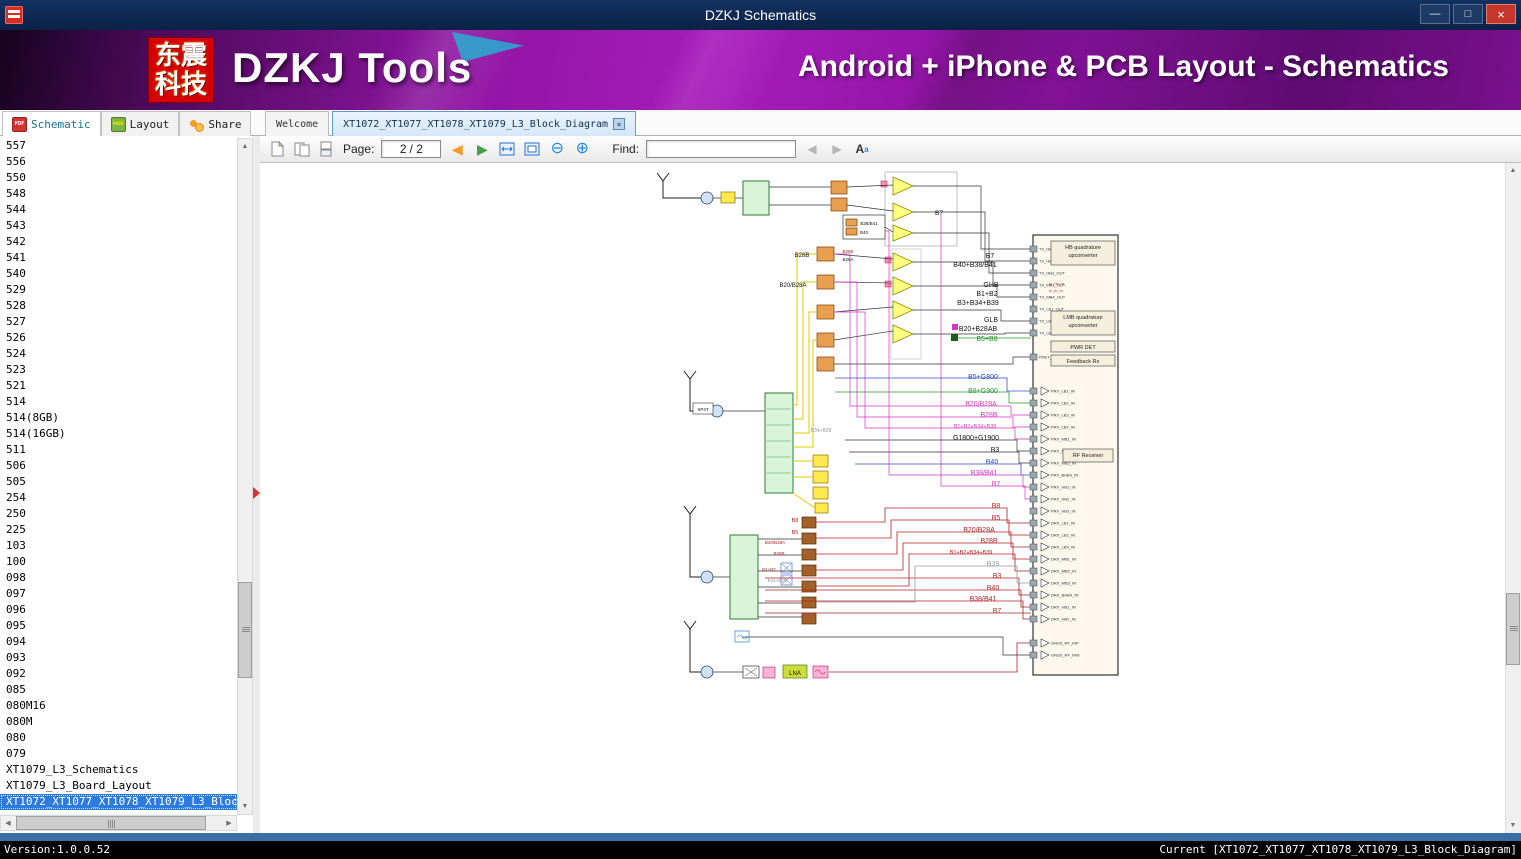  What do you see at coordinates (118, 738) in the screenshot?
I see `sidebar-item: 080` at bounding box center [118, 738].